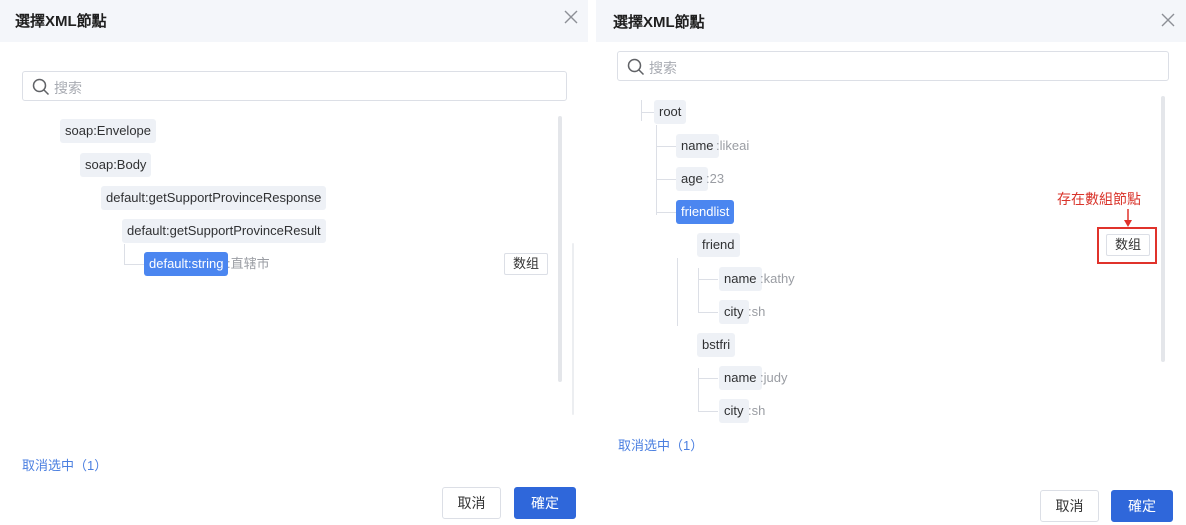 The image size is (1186, 525). I want to click on tree-node-response: default:getSupportProvinceResponse, so click(214, 198).